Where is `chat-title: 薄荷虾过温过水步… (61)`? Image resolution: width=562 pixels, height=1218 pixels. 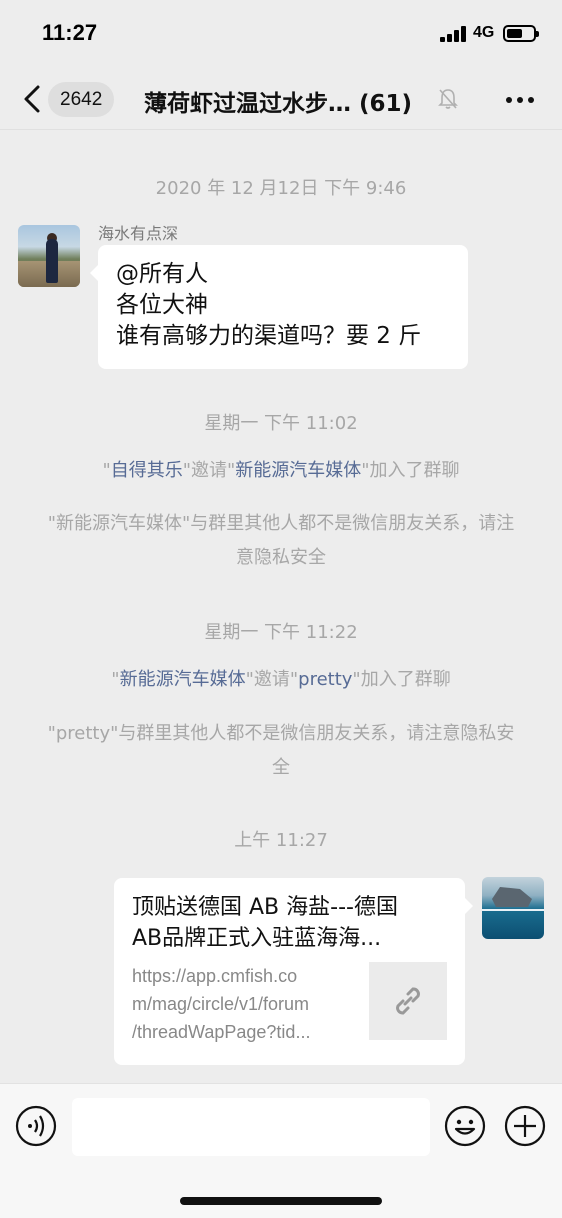 chat-title: 薄荷虾过温过水步… (61) is located at coordinates (278, 104).